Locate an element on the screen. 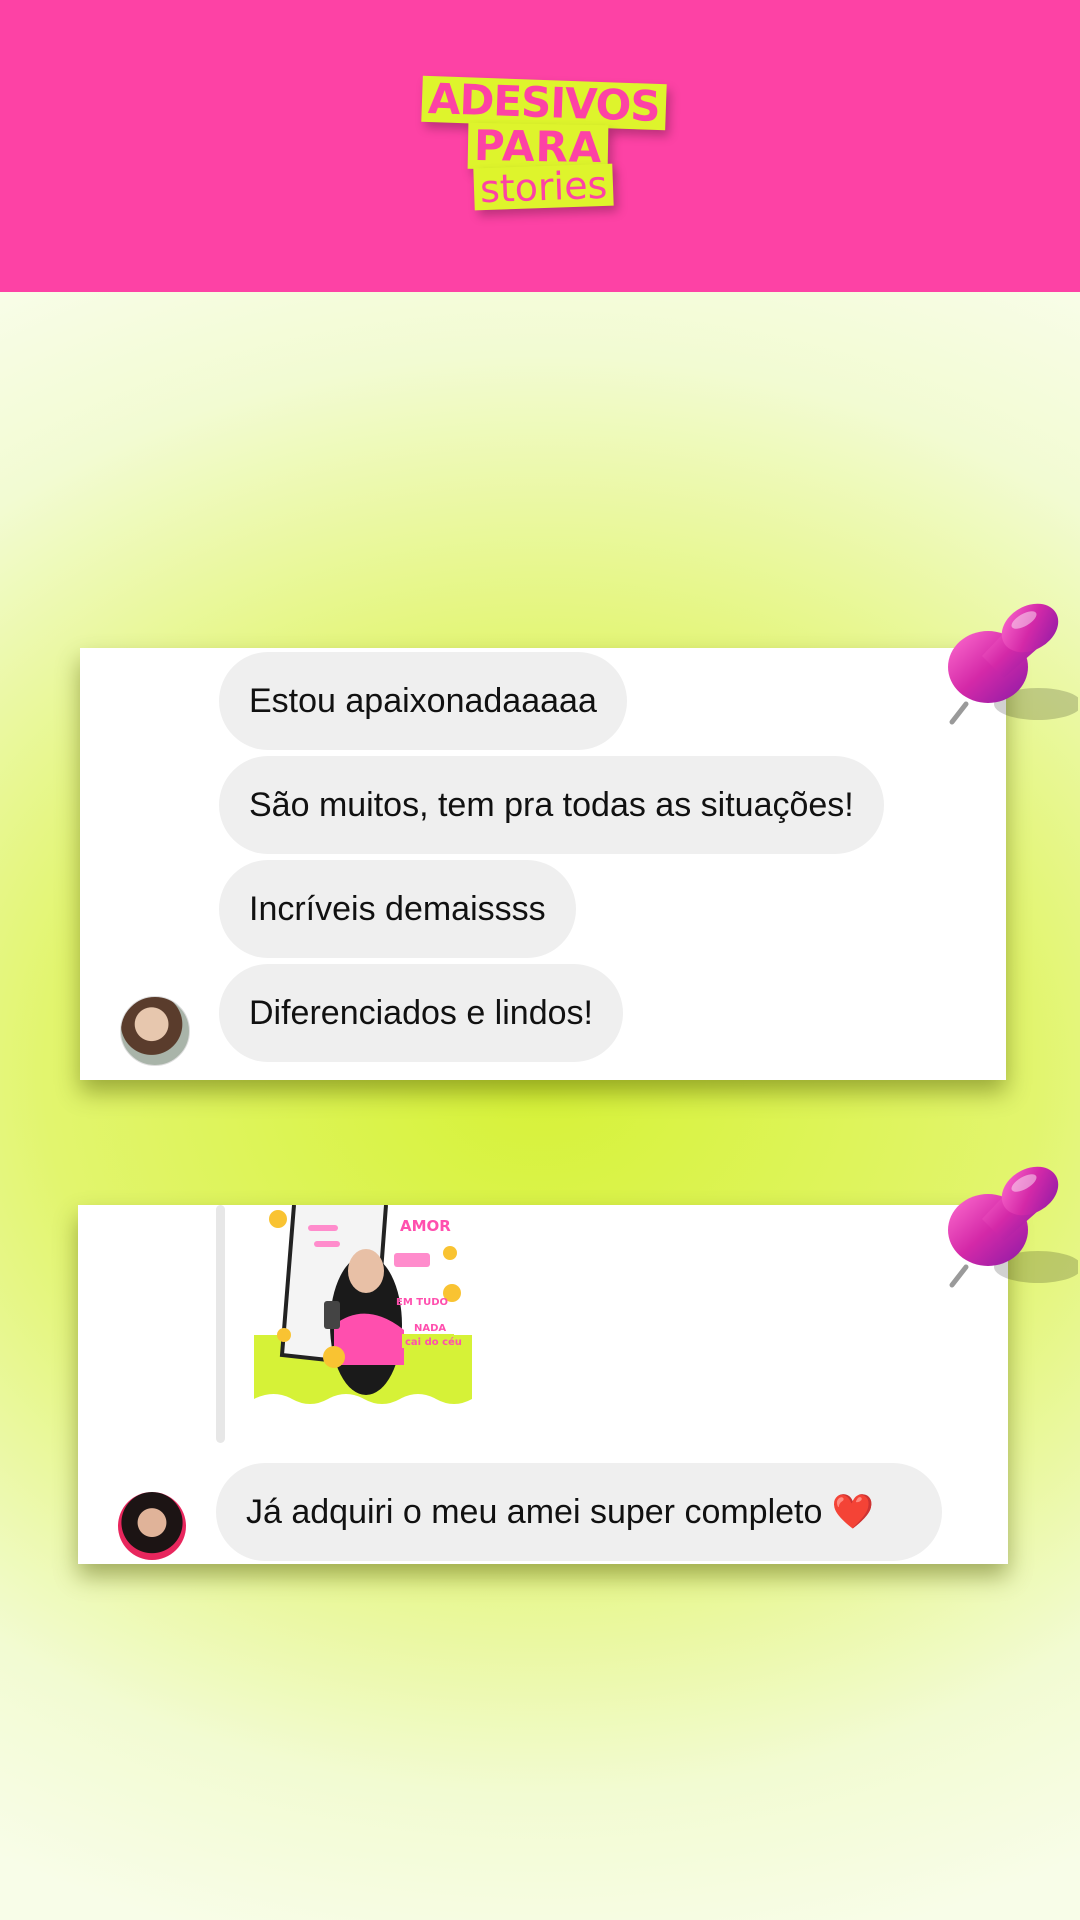 The width and height of the screenshot is (1080, 1920). message-bubble: São muitos, tem pra todas as situações! is located at coordinates (551, 805).